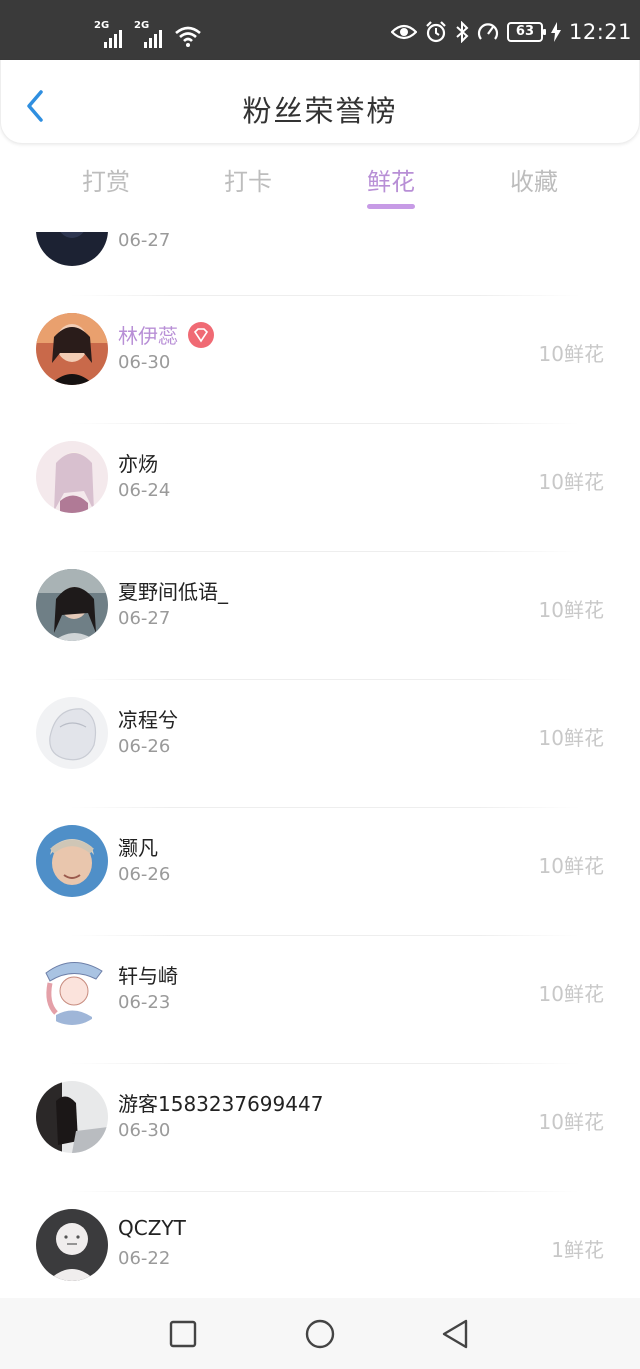 Image resolution: width=640 pixels, height=1369 pixels. I want to click on fan-name: 亦炀, so click(138, 464).